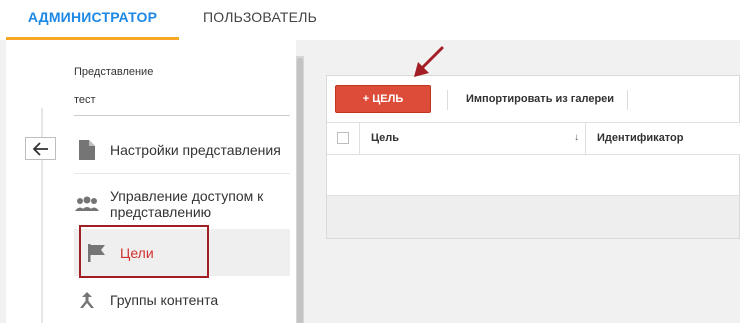 Image resolution: width=740 pixels, height=323 pixels. I want to click on top-tab-bar: АДМИНИСТРАТОР ПОЛЬЗОВАТЕЛЬ, so click(370, 20).